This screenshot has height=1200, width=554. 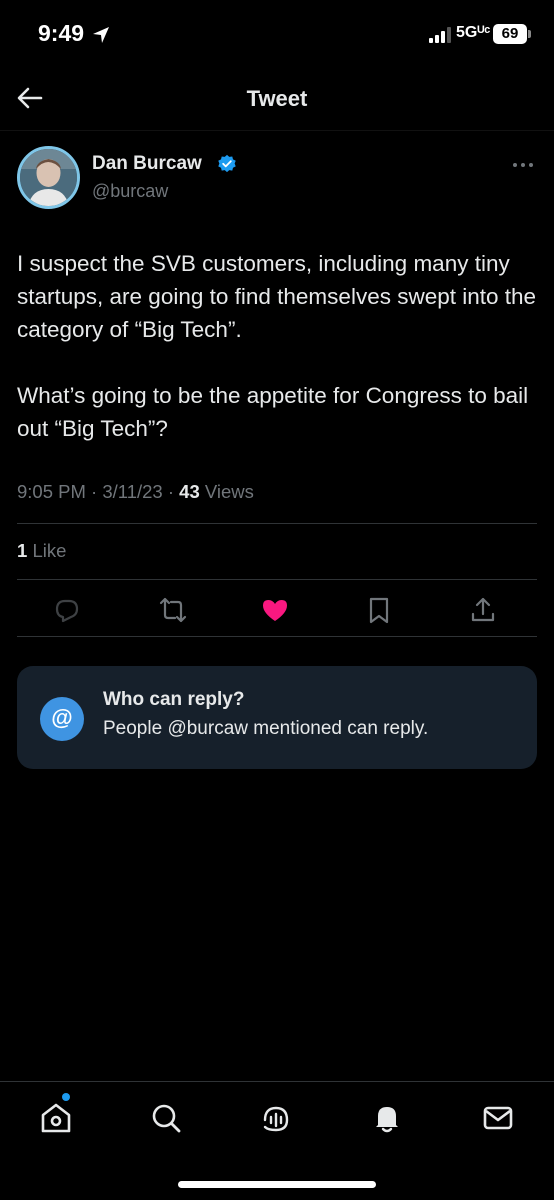 What do you see at coordinates (523, 165) in the screenshot?
I see `more-options-icon` at bounding box center [523, 165].